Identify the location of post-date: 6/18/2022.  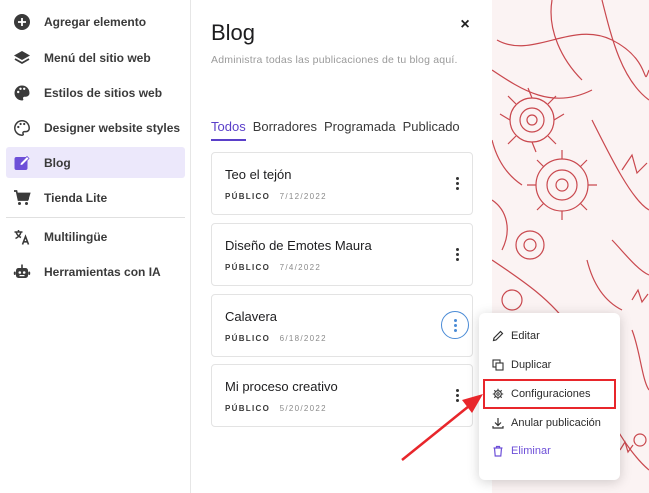
(303, 338).